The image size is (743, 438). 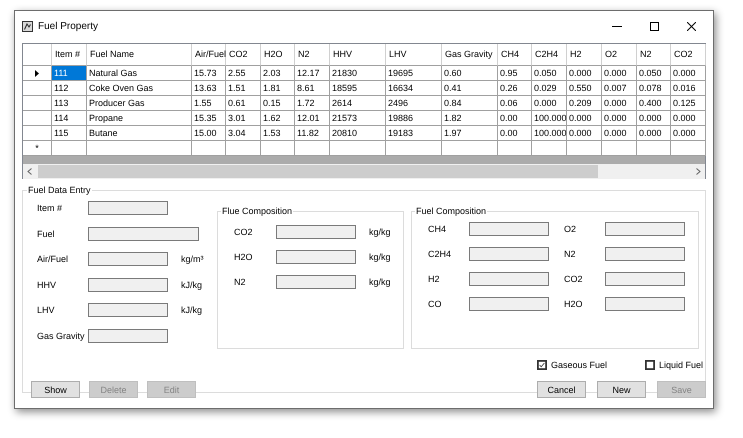 What do you see at coordinates (470, 133) in the screenshot?
I see `table-cell: 1.97` at bounding box center [470, 133].